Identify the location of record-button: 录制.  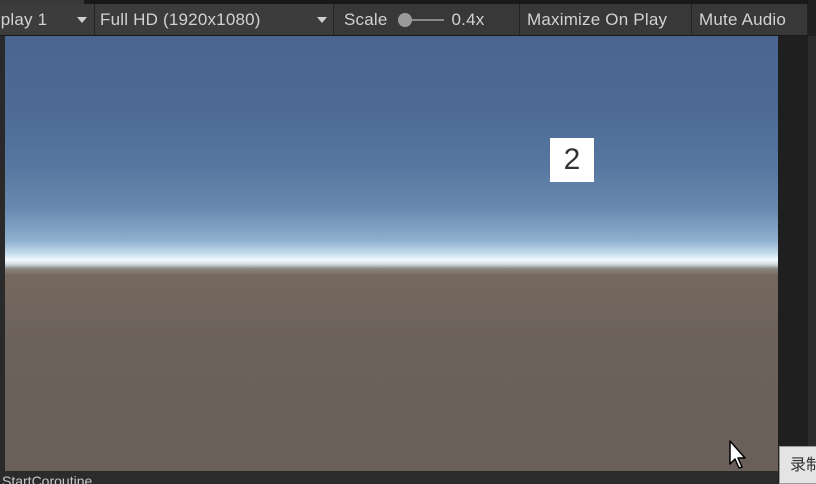
(797, 465).